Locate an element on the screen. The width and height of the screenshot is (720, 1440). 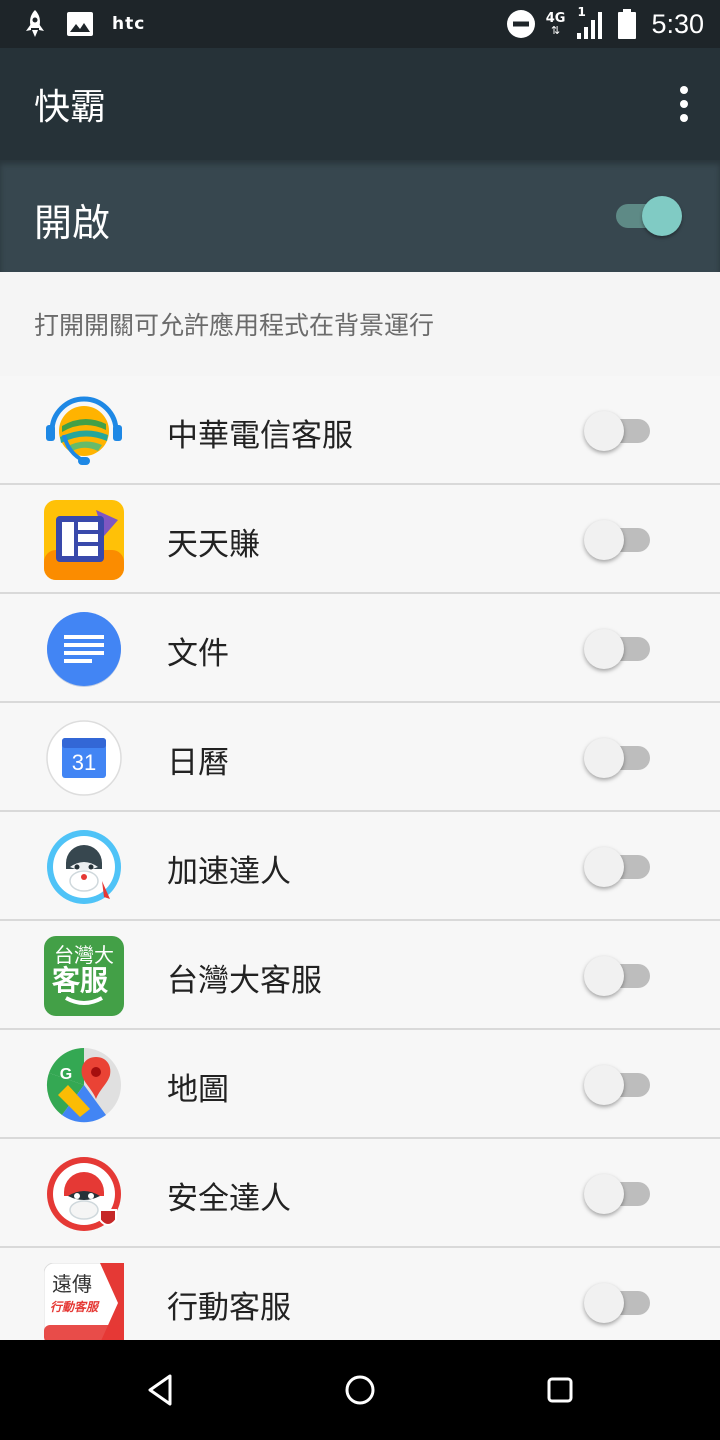
status-bar: htc 4G ⇅ 1 5:30 is located at coordinates (360, 24).